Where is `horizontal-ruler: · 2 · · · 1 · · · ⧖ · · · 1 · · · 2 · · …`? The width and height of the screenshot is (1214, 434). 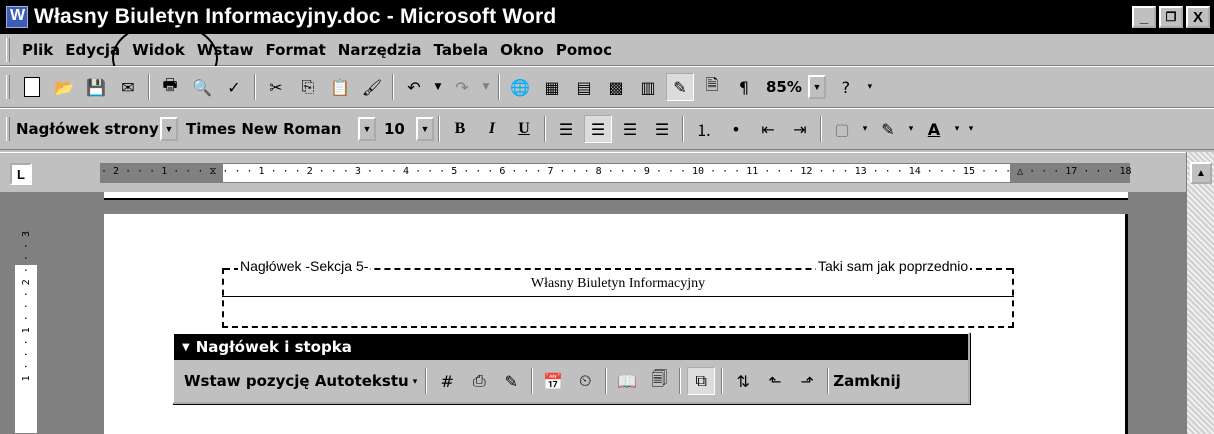 horizontal-ruler: · 2 · · · 1 · · · ⧖ · · · 1 · · · 2 · · … is located at coordinates (615, 173).